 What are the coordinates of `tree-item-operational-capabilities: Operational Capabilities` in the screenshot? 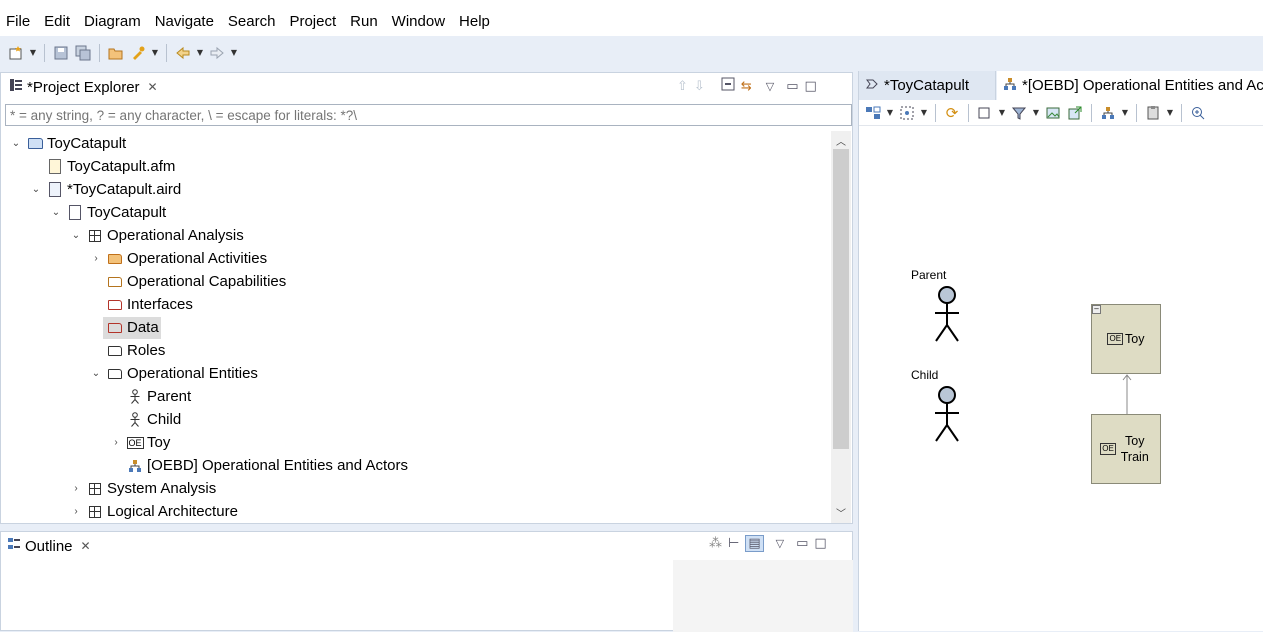 It's located at (187, 281).